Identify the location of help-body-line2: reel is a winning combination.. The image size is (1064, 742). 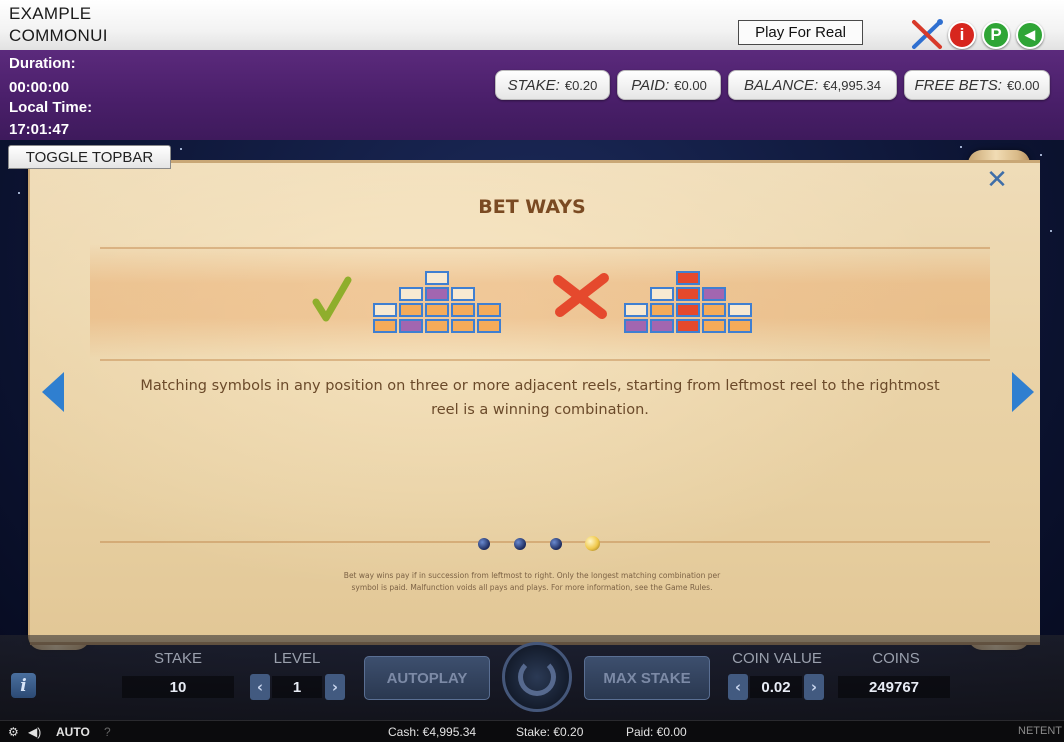
(540, 410).